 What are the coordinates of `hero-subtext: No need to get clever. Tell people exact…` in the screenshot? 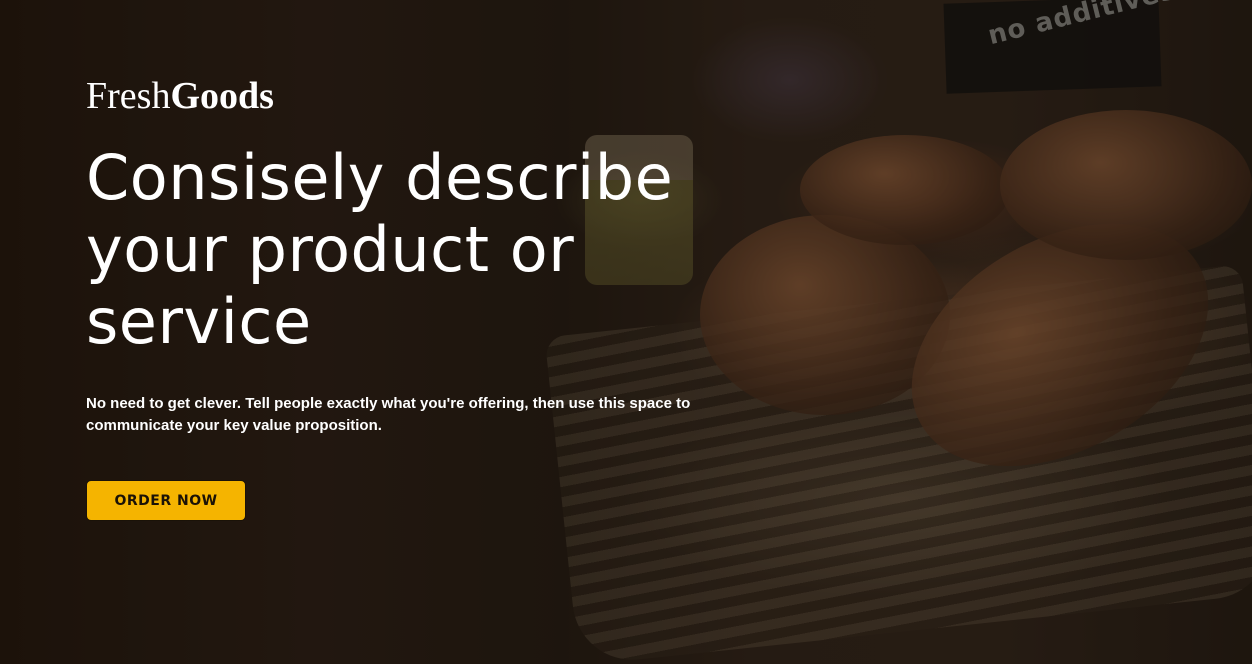 It's located at (388, 414).